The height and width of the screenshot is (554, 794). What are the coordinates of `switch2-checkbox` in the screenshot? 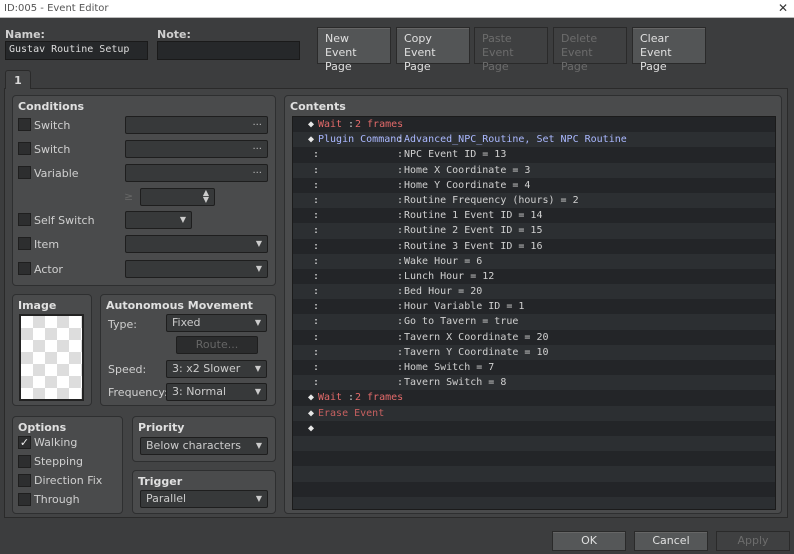 It's located at (24, 148).